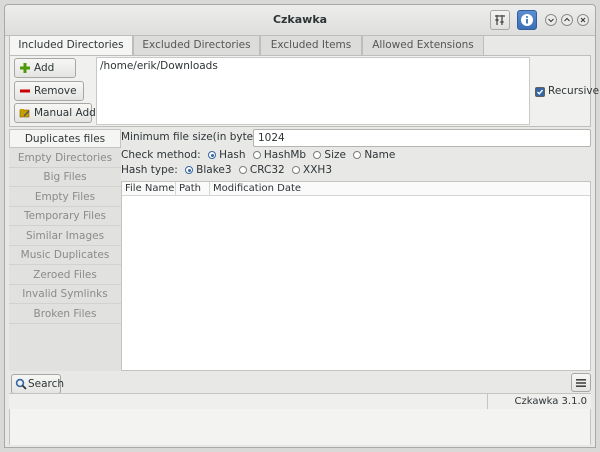 This screenshot has height=452, width=600. I want to click on radio-size-label: Size, so click(335, 155).